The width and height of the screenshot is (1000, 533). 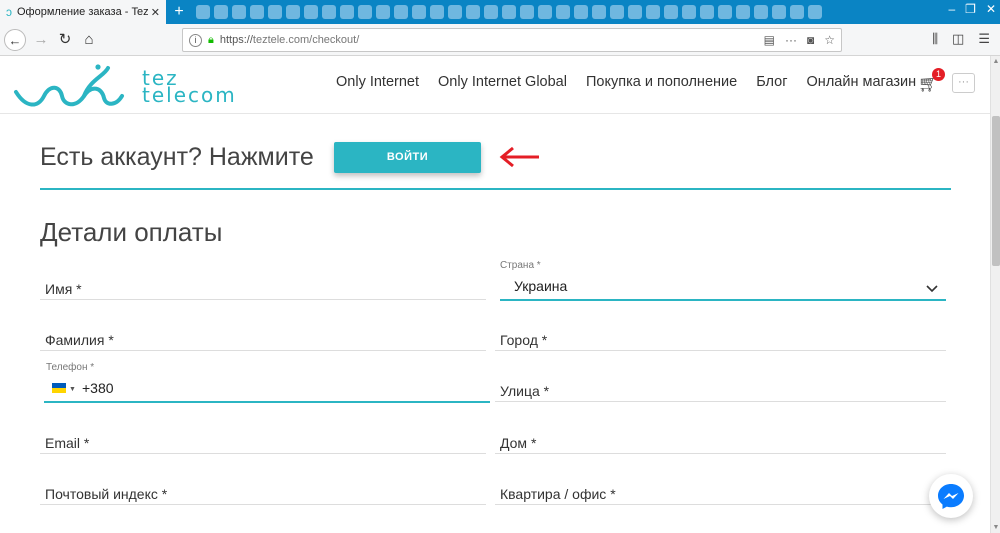 I want to click on tab-title: Оформление заказа - Tez Tele, so click(x=82, y=12).